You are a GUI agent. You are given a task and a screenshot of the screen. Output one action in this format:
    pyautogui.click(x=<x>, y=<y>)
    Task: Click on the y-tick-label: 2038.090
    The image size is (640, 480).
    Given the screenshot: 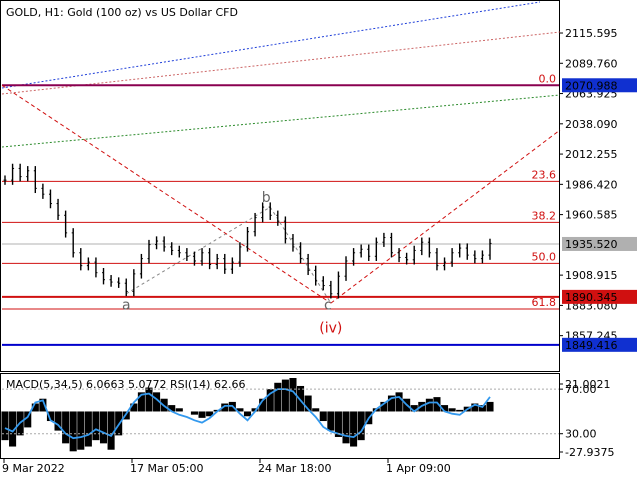 What is the action you would take?
    pyautogui.click(x=591, y=124)
    